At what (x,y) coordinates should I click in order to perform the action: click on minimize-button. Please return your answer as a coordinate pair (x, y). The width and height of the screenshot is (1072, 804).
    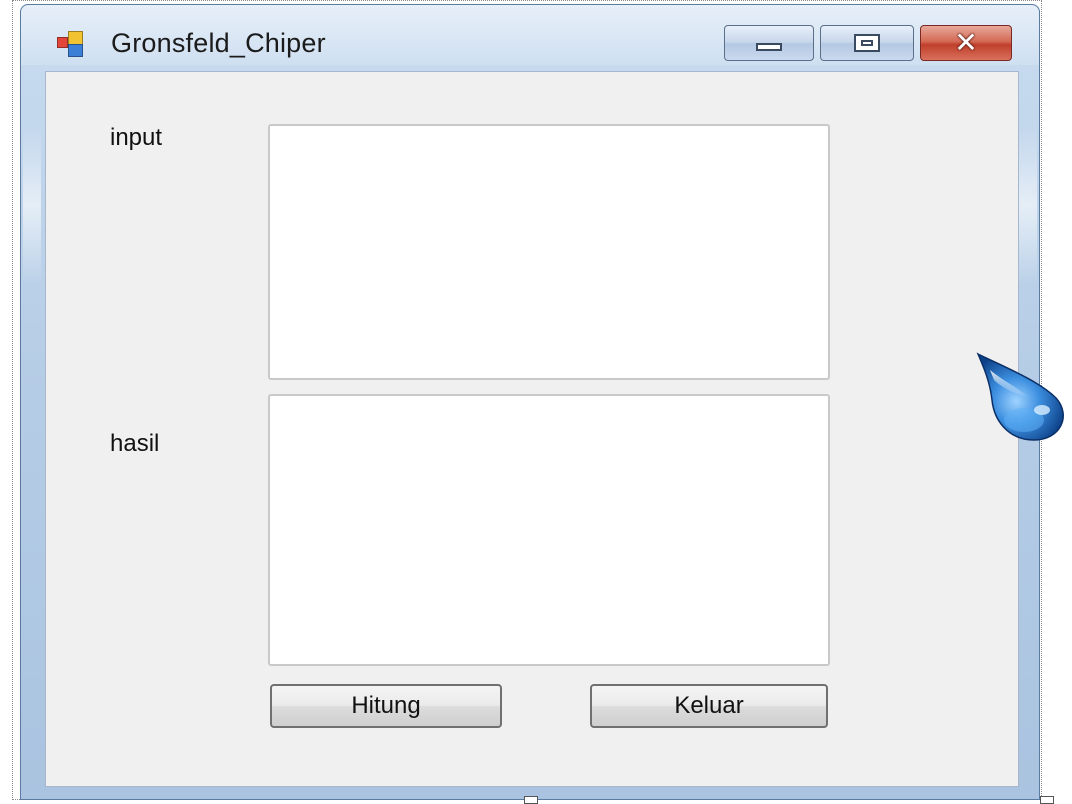
    Looking at the image, I should click on (769, 43).